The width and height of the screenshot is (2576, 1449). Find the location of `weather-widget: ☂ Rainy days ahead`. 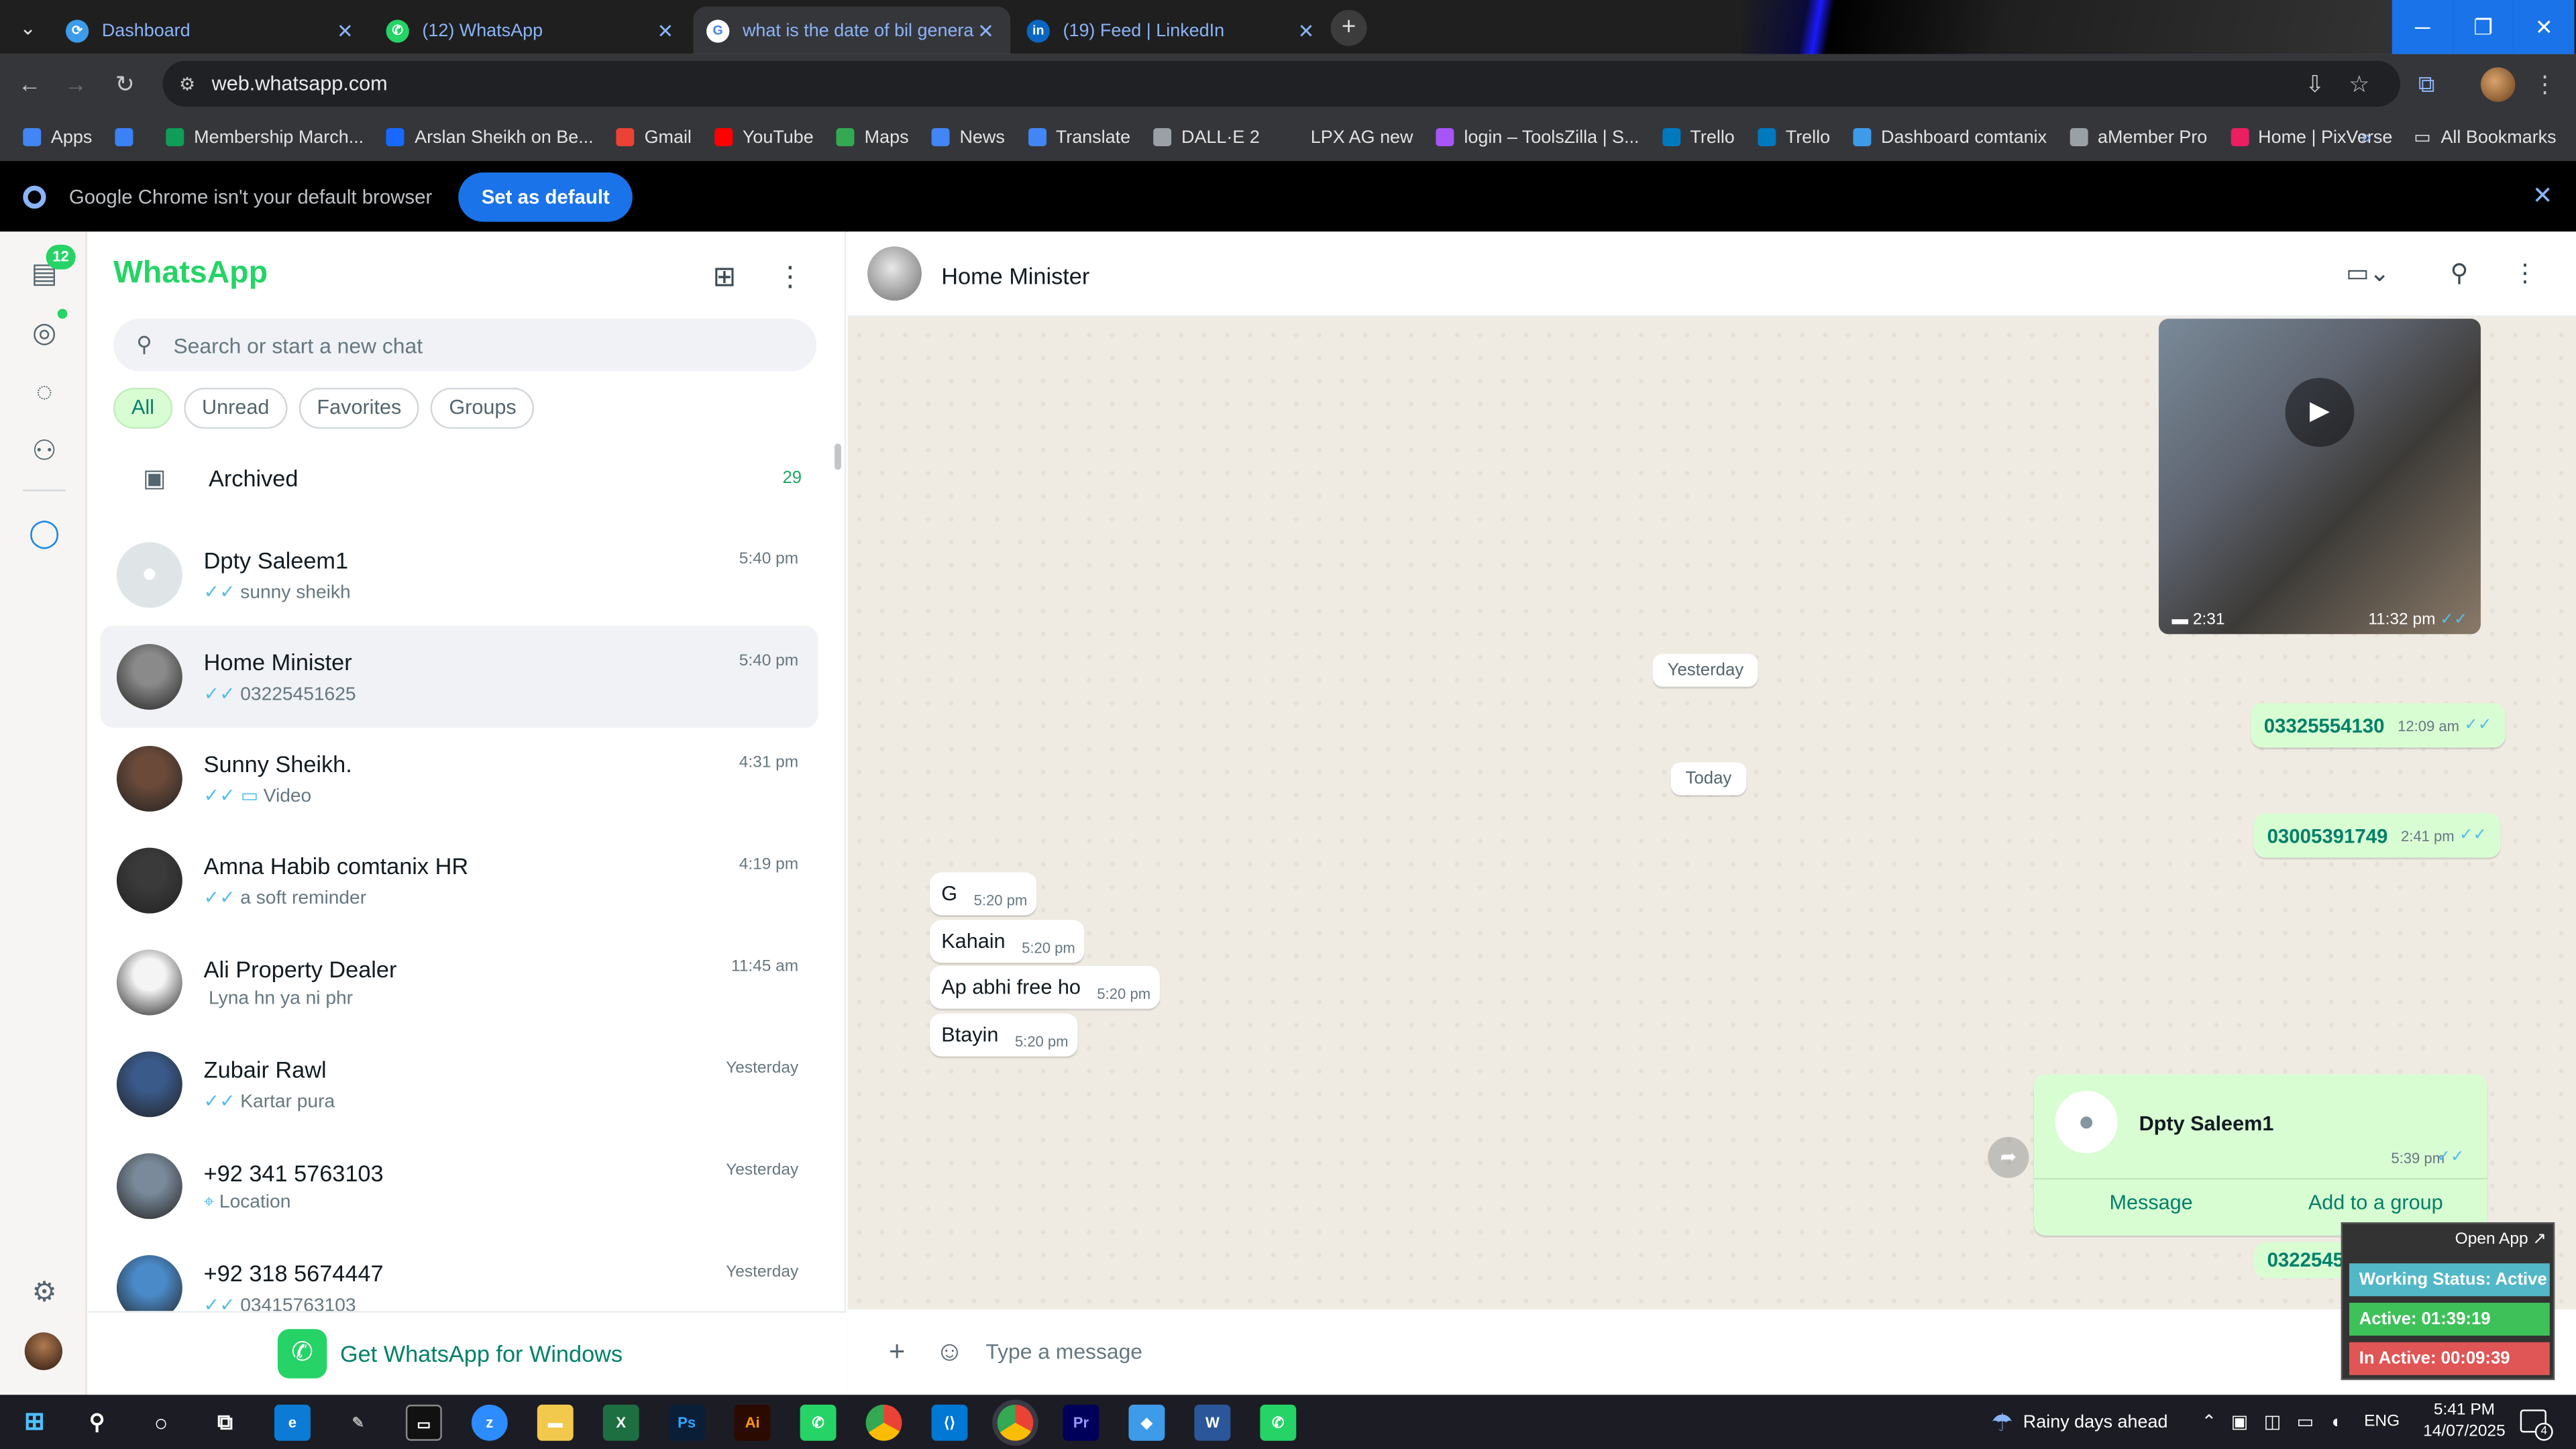

weather-widget: ☂ Rainy days ahead is located at coordinates (2079, 1422).